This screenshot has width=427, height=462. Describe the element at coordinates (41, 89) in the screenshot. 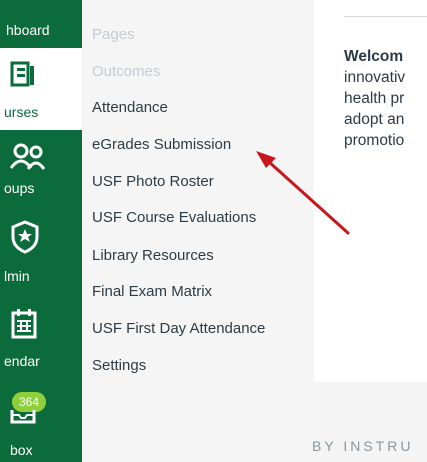

I see `nav-courses: urses` at that location.